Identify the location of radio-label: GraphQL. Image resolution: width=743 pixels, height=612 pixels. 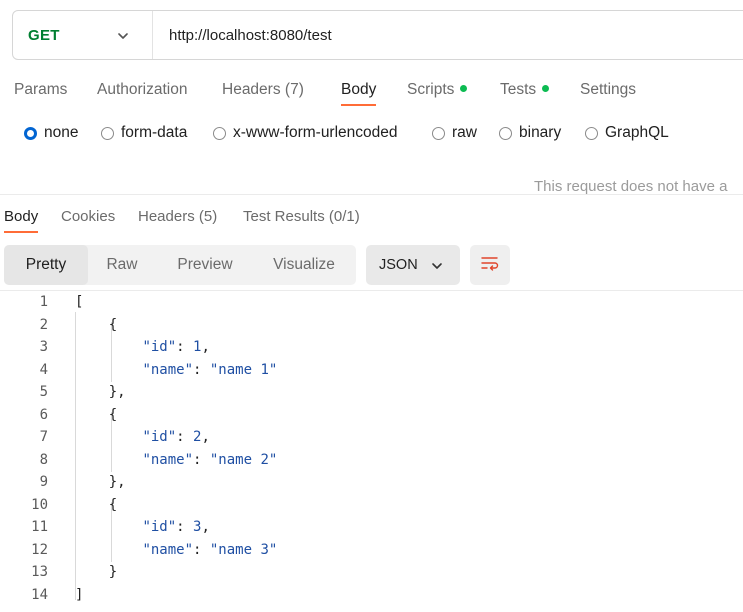
(637, 132).